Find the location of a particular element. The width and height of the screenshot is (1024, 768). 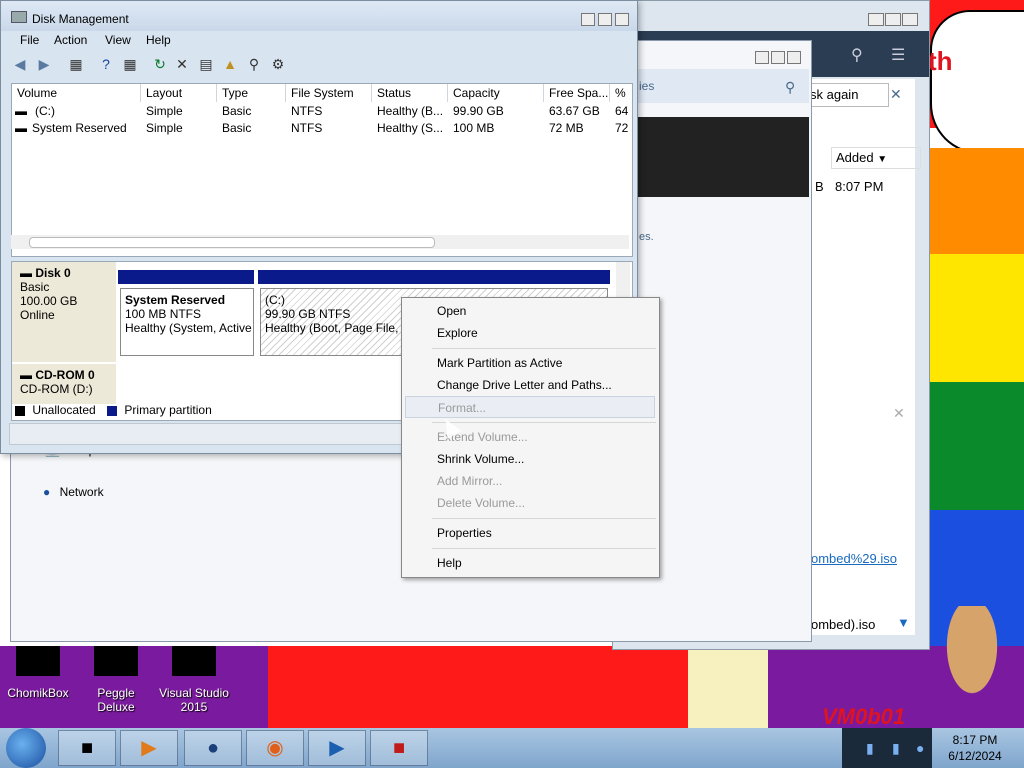

title-bar: Disk Management is located at coordinates (319, 16).